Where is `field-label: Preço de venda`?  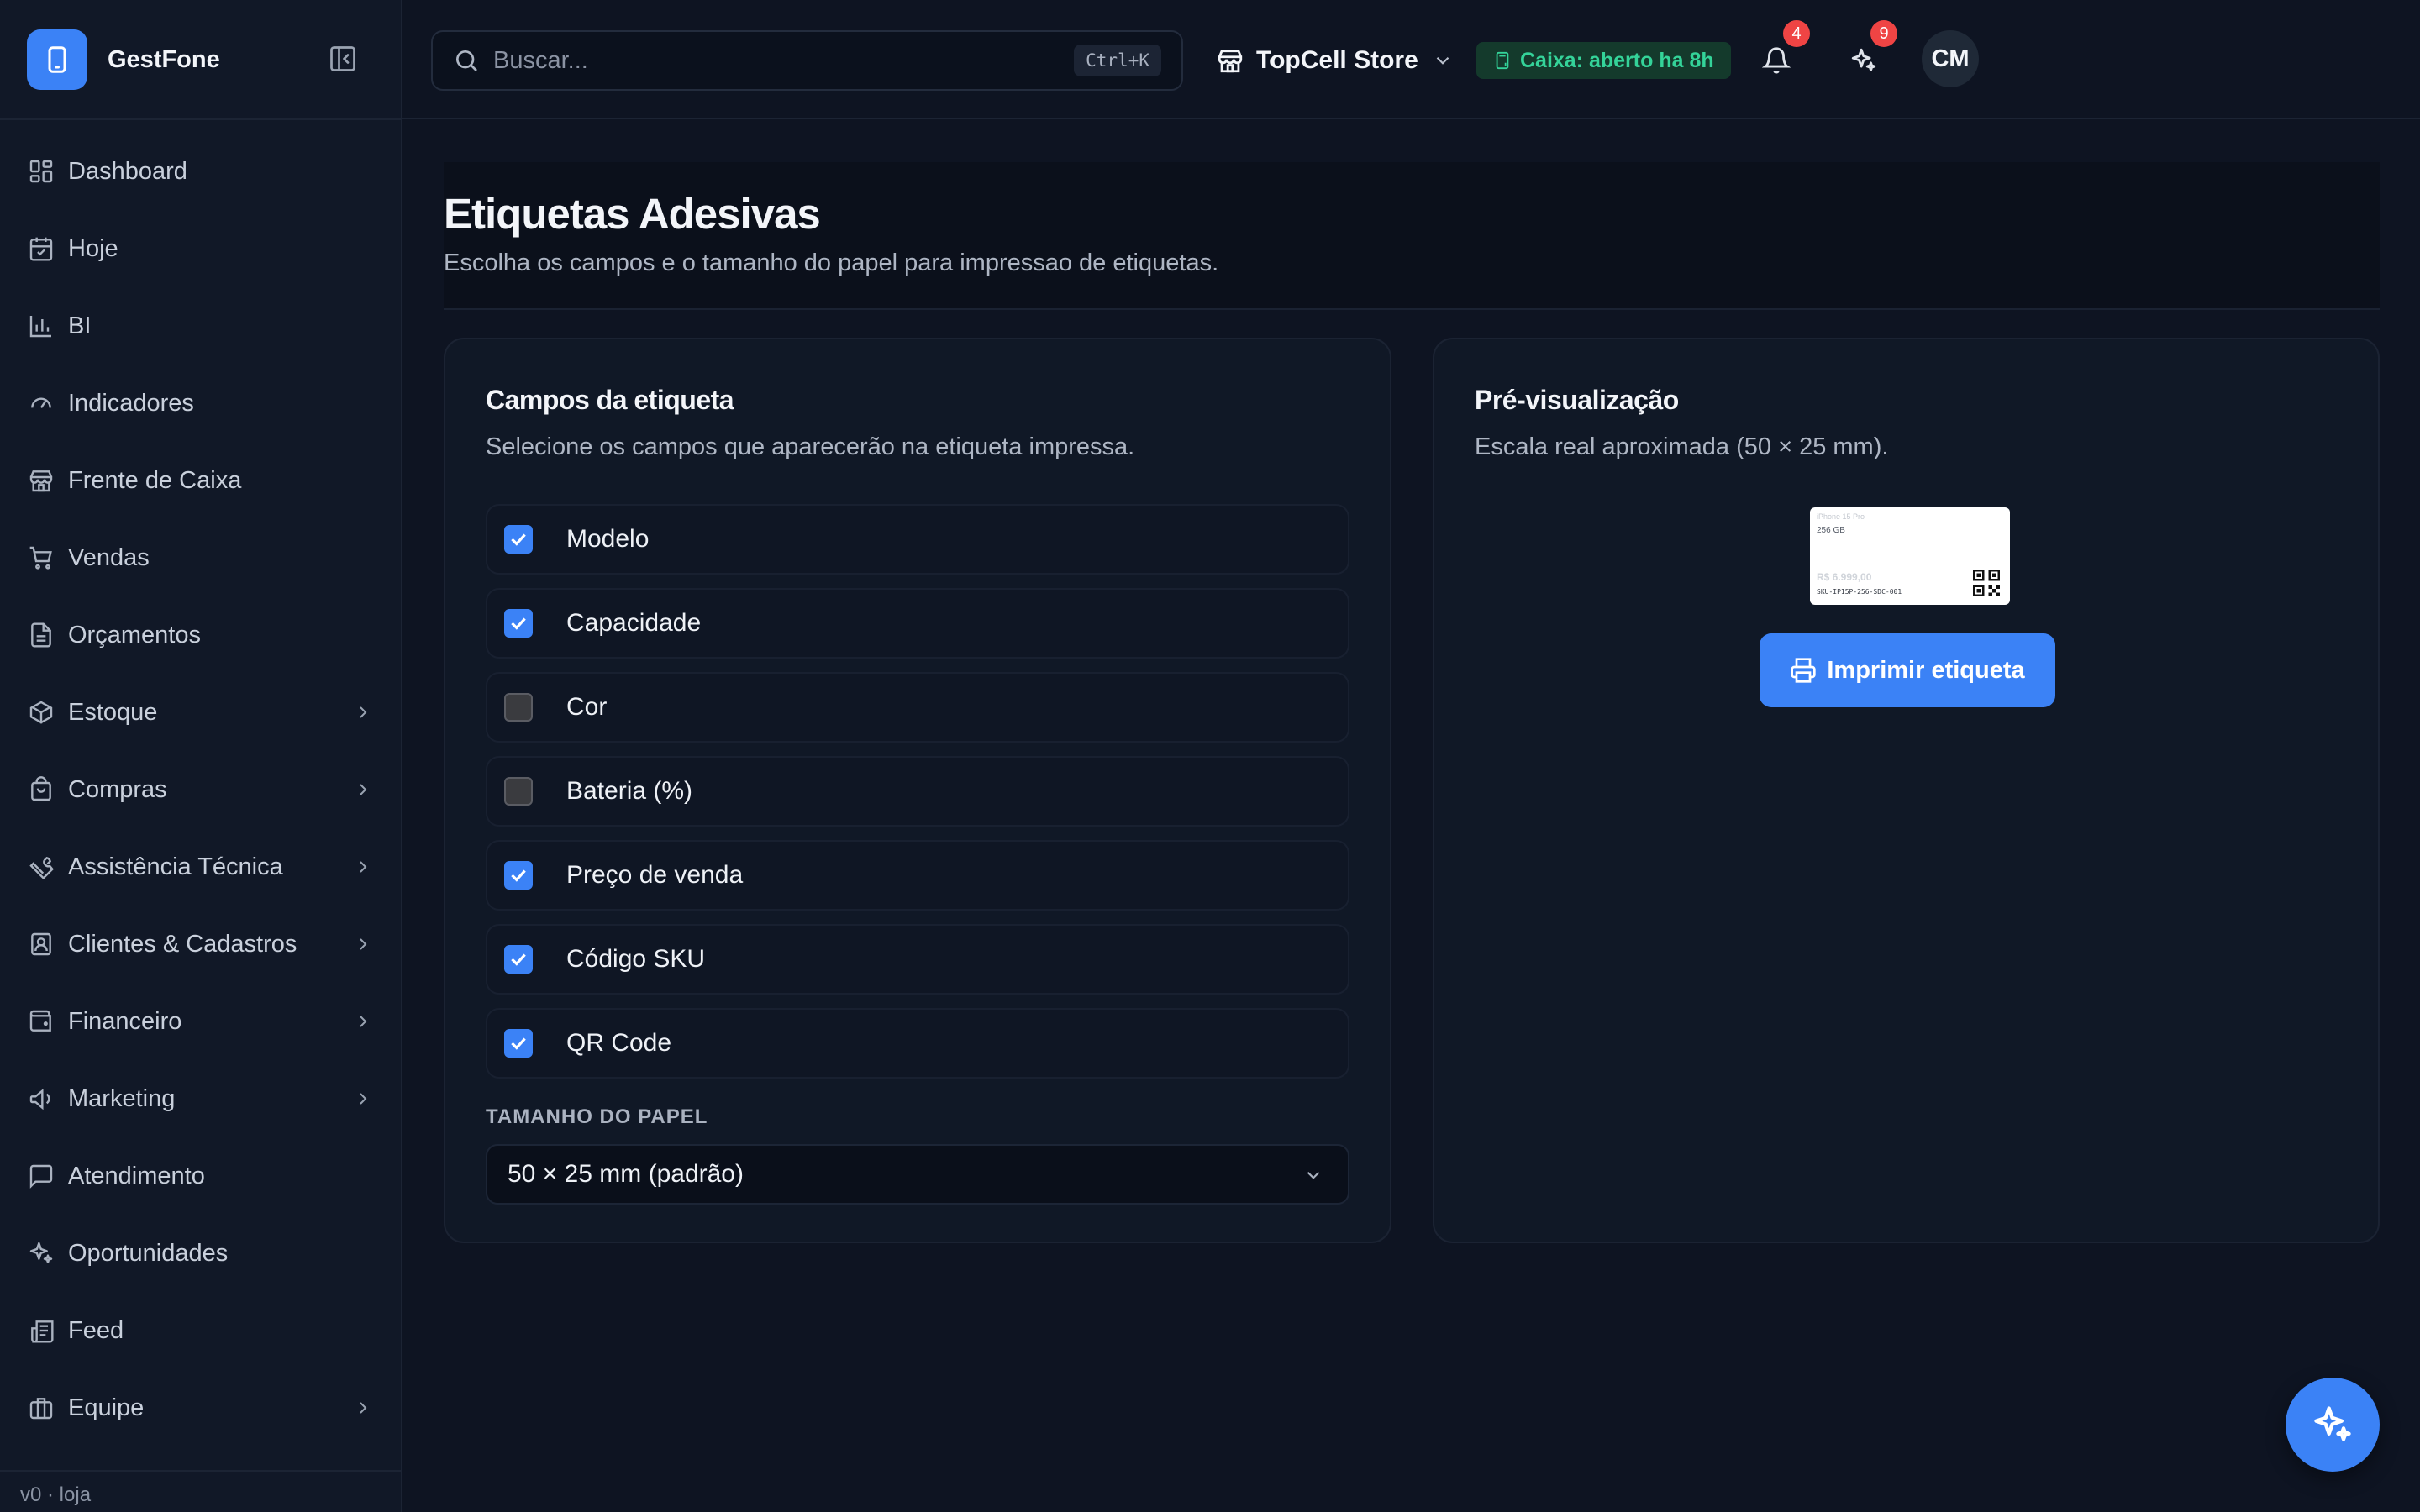 field-label: Preço de venda is located at coordinates (655, 875).